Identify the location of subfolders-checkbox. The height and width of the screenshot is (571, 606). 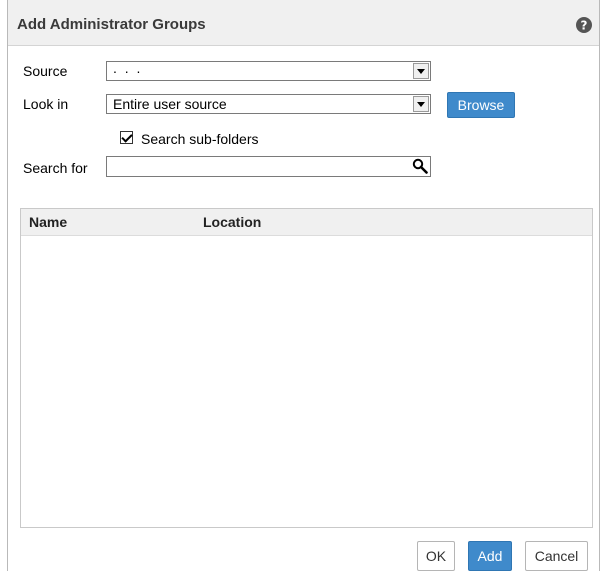
(126, 137).